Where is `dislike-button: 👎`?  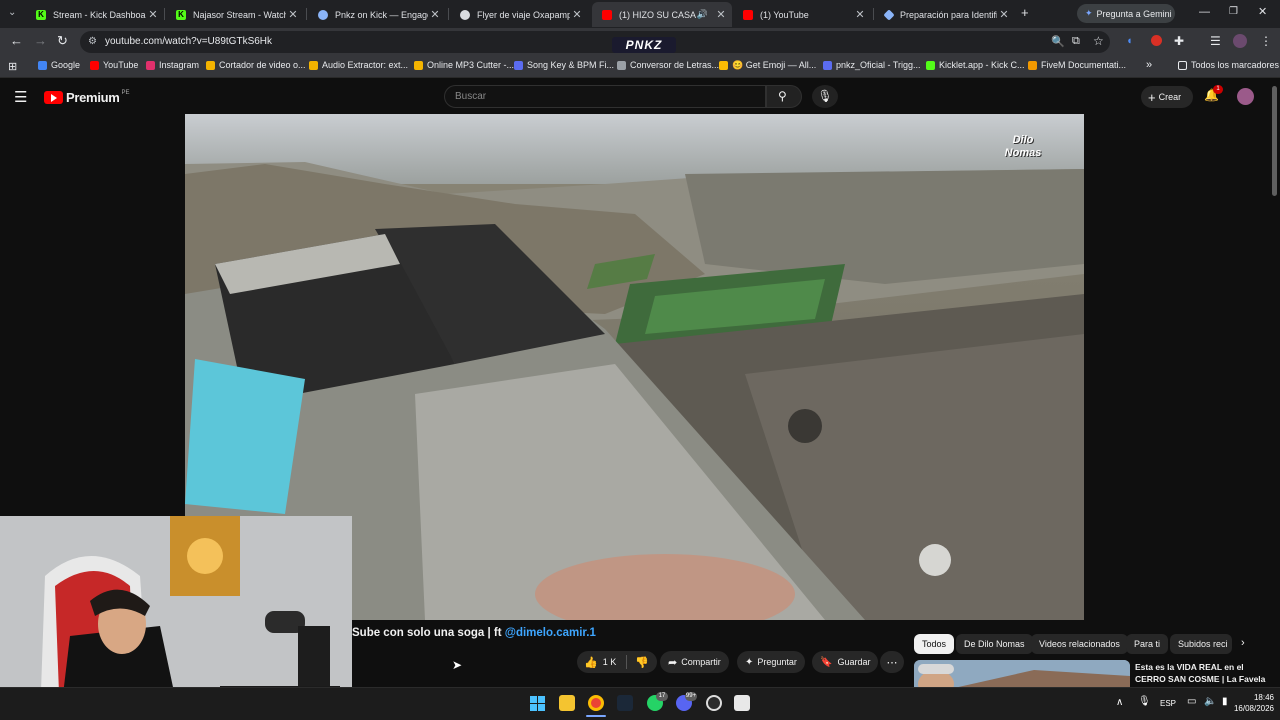 dislike-button: 👎 is located at coordinates (642, 662).